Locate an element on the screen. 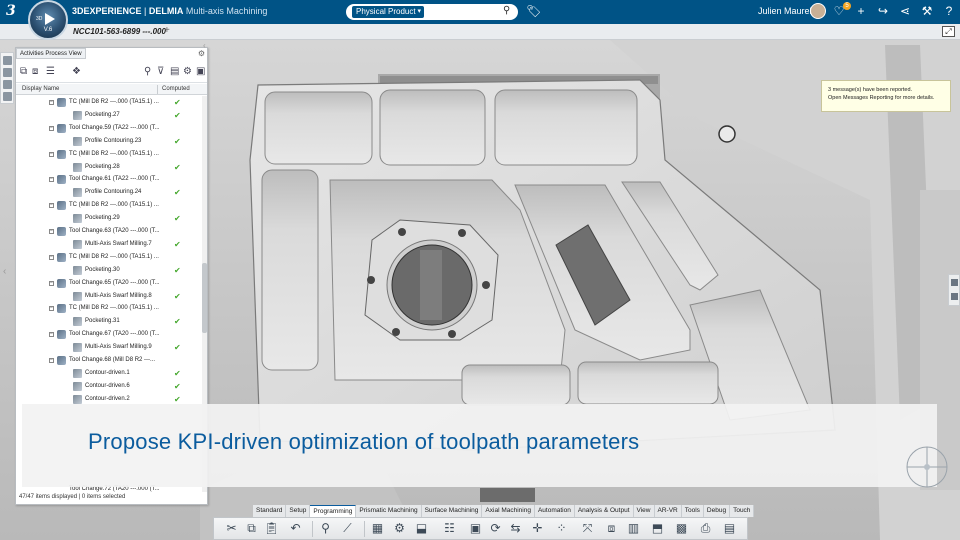 The width and height of the screenshot is (960, 540). table-icon: ▤ is located at coordinates (174, 71).